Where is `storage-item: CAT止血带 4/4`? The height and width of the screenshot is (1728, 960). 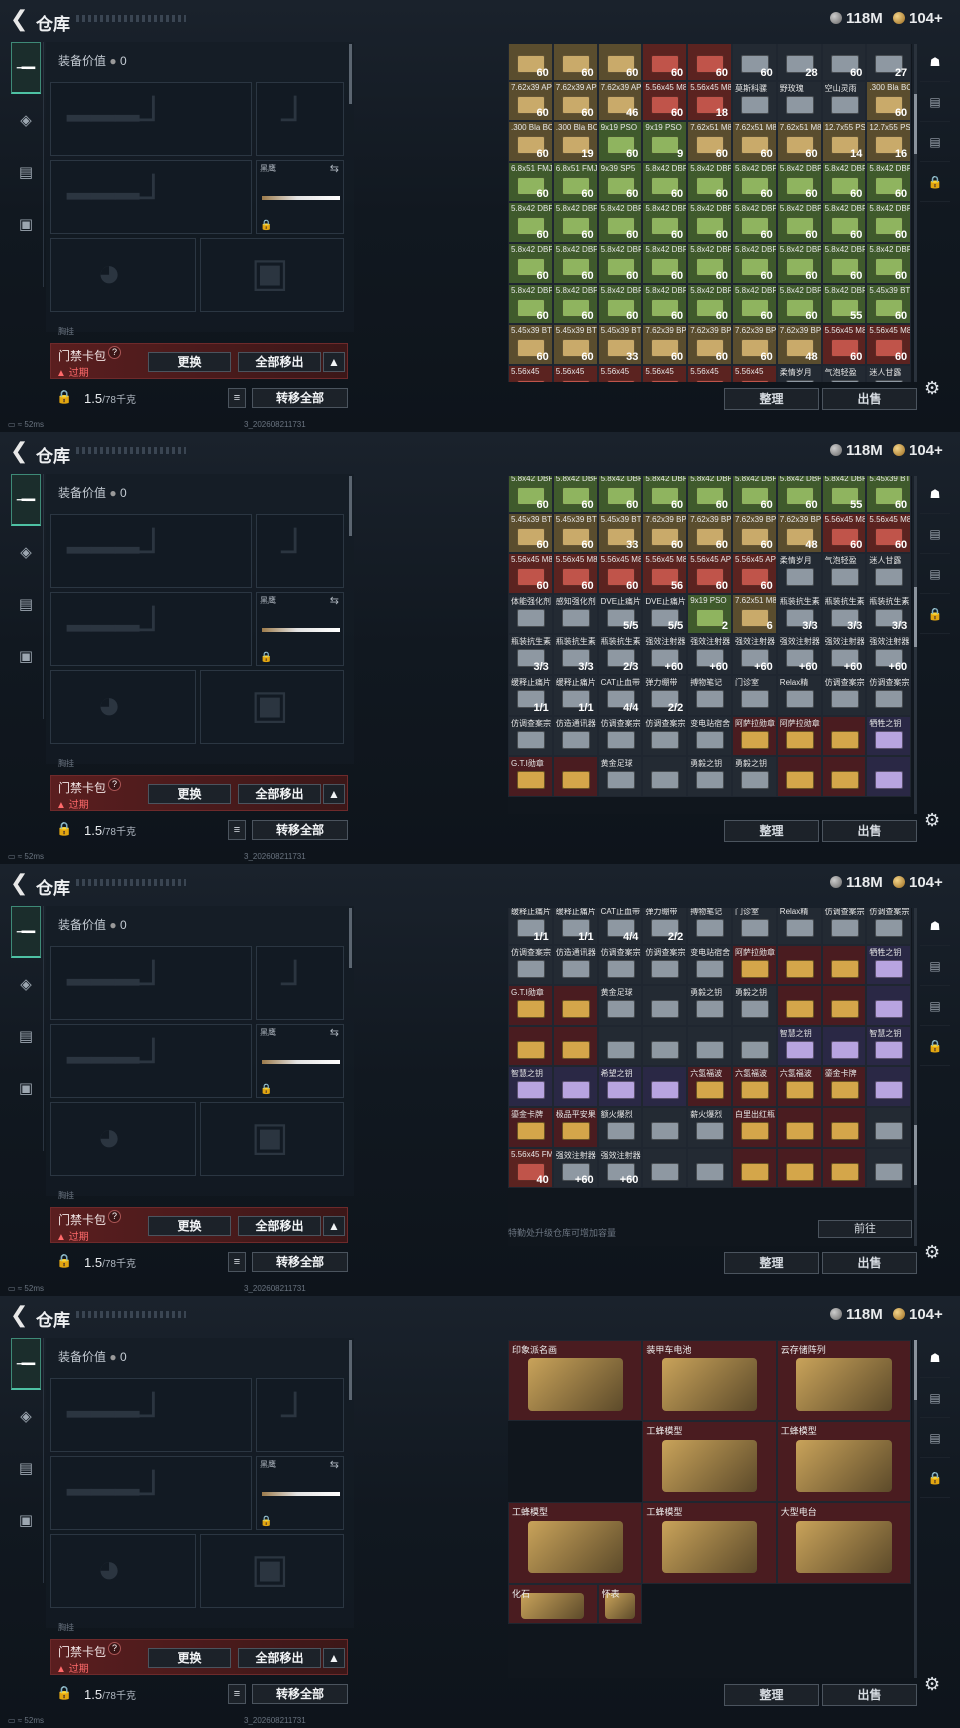
storage-item: CAT止血带 4/4 is located at coordinates (620, 926).